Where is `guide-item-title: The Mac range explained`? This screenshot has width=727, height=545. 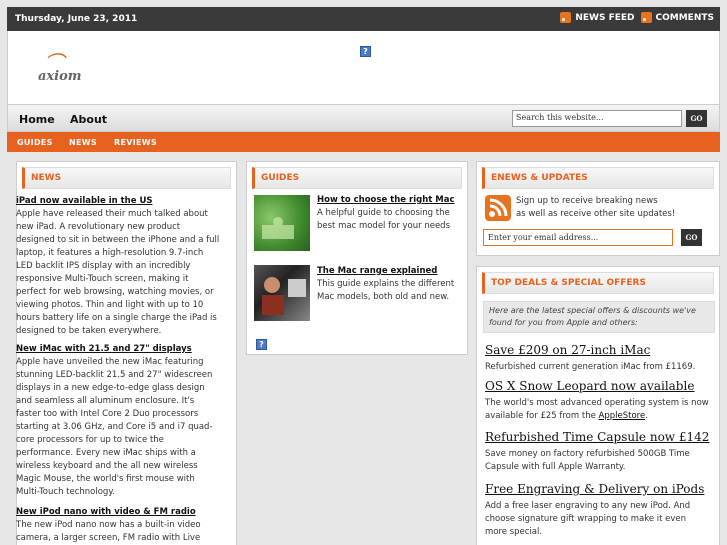 guide-item-title: The Mac range explained is located at coordinates (392, 271).